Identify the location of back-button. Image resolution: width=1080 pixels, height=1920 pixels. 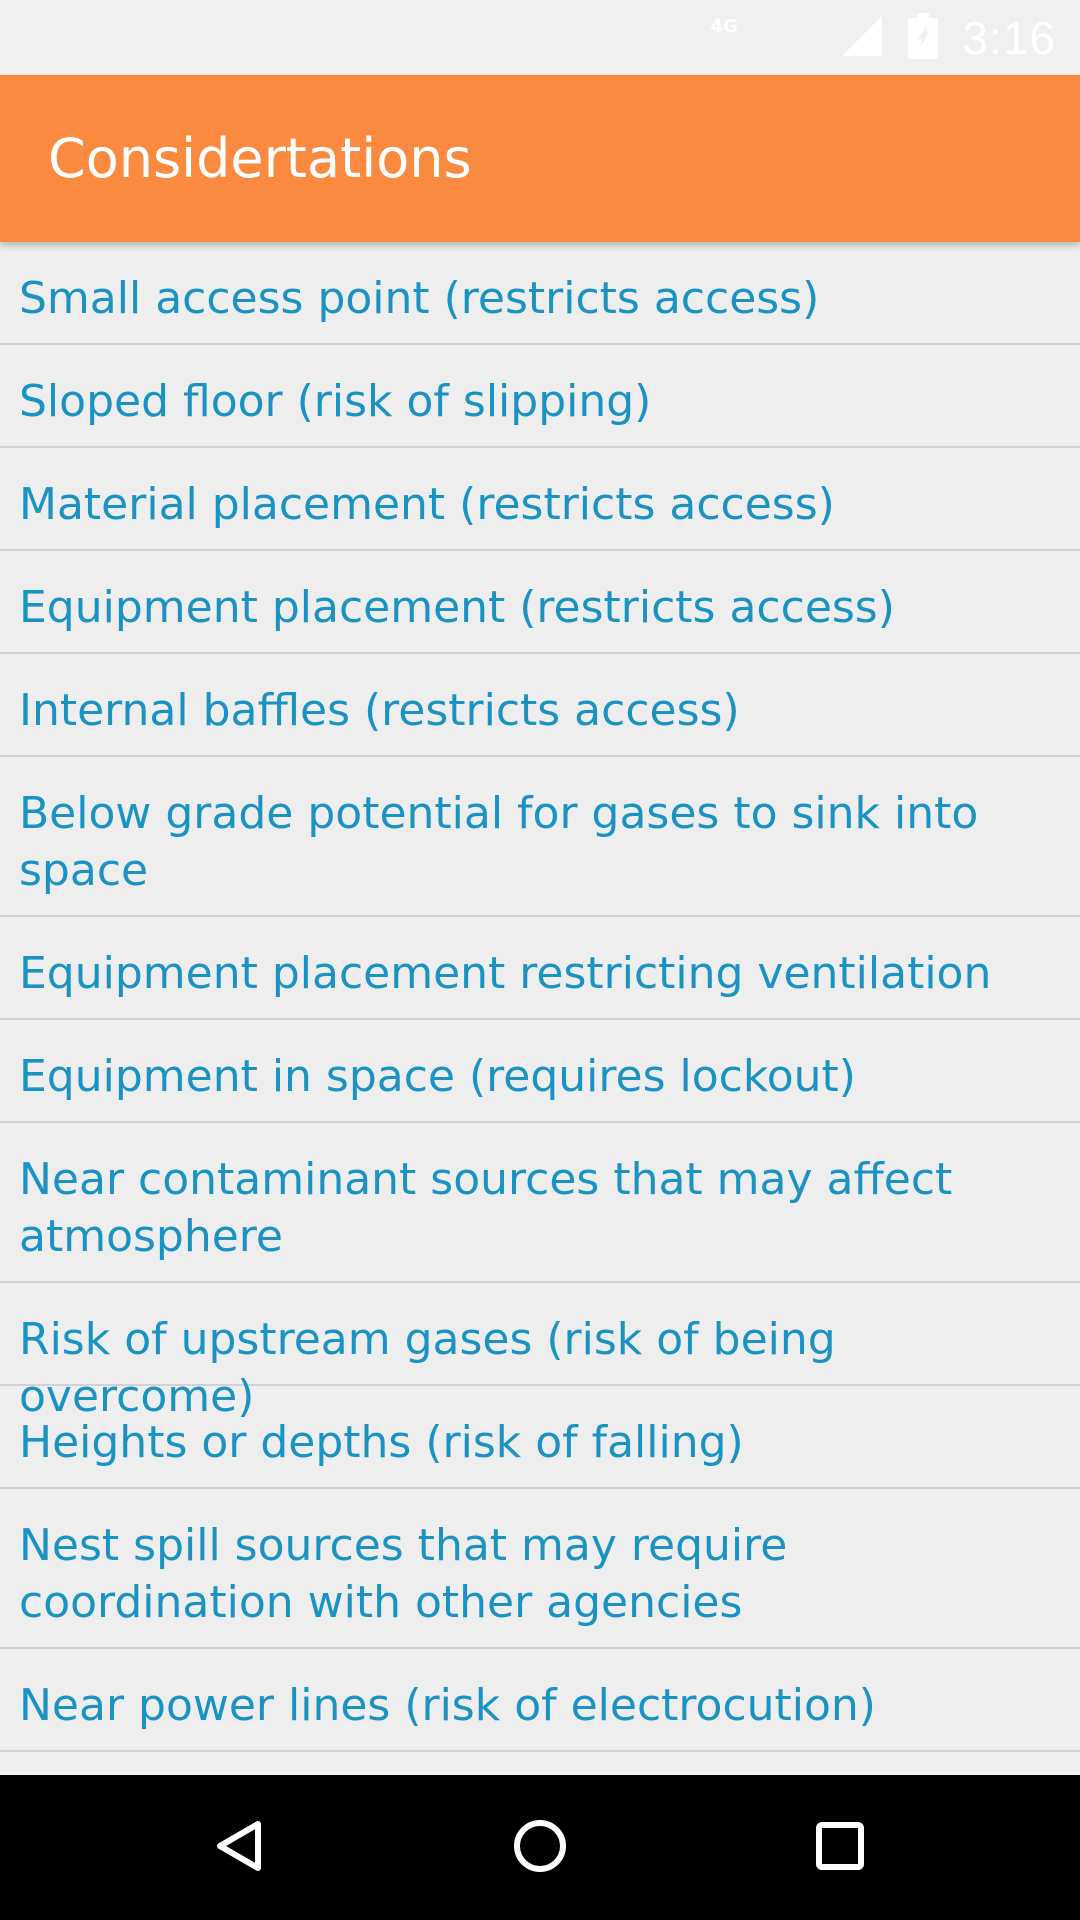
(240, 1847).